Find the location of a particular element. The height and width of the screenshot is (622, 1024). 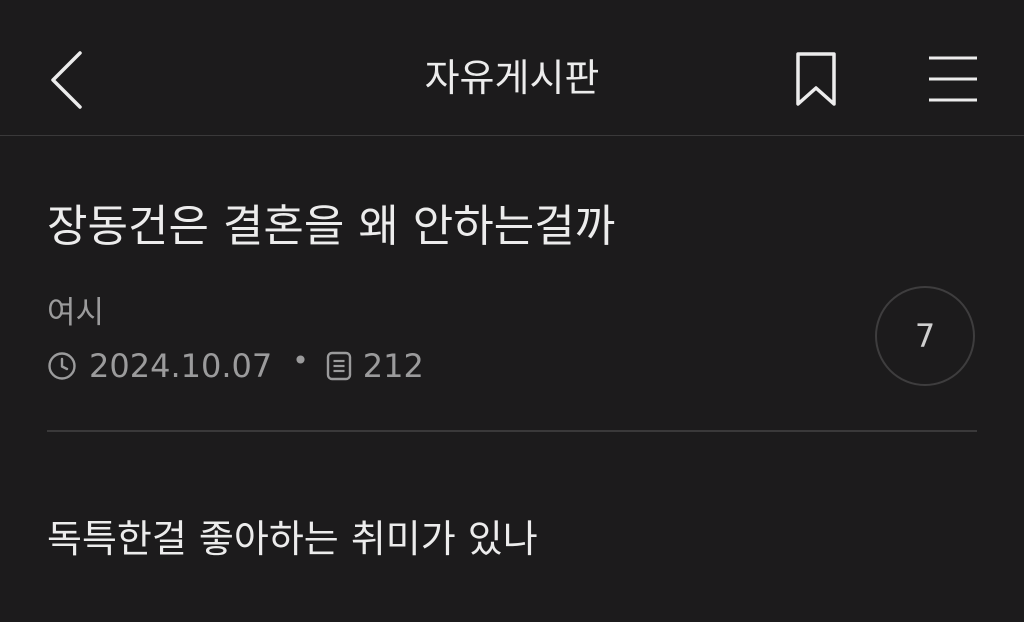

author-name: 여시 is located at coordinates (75, 313).